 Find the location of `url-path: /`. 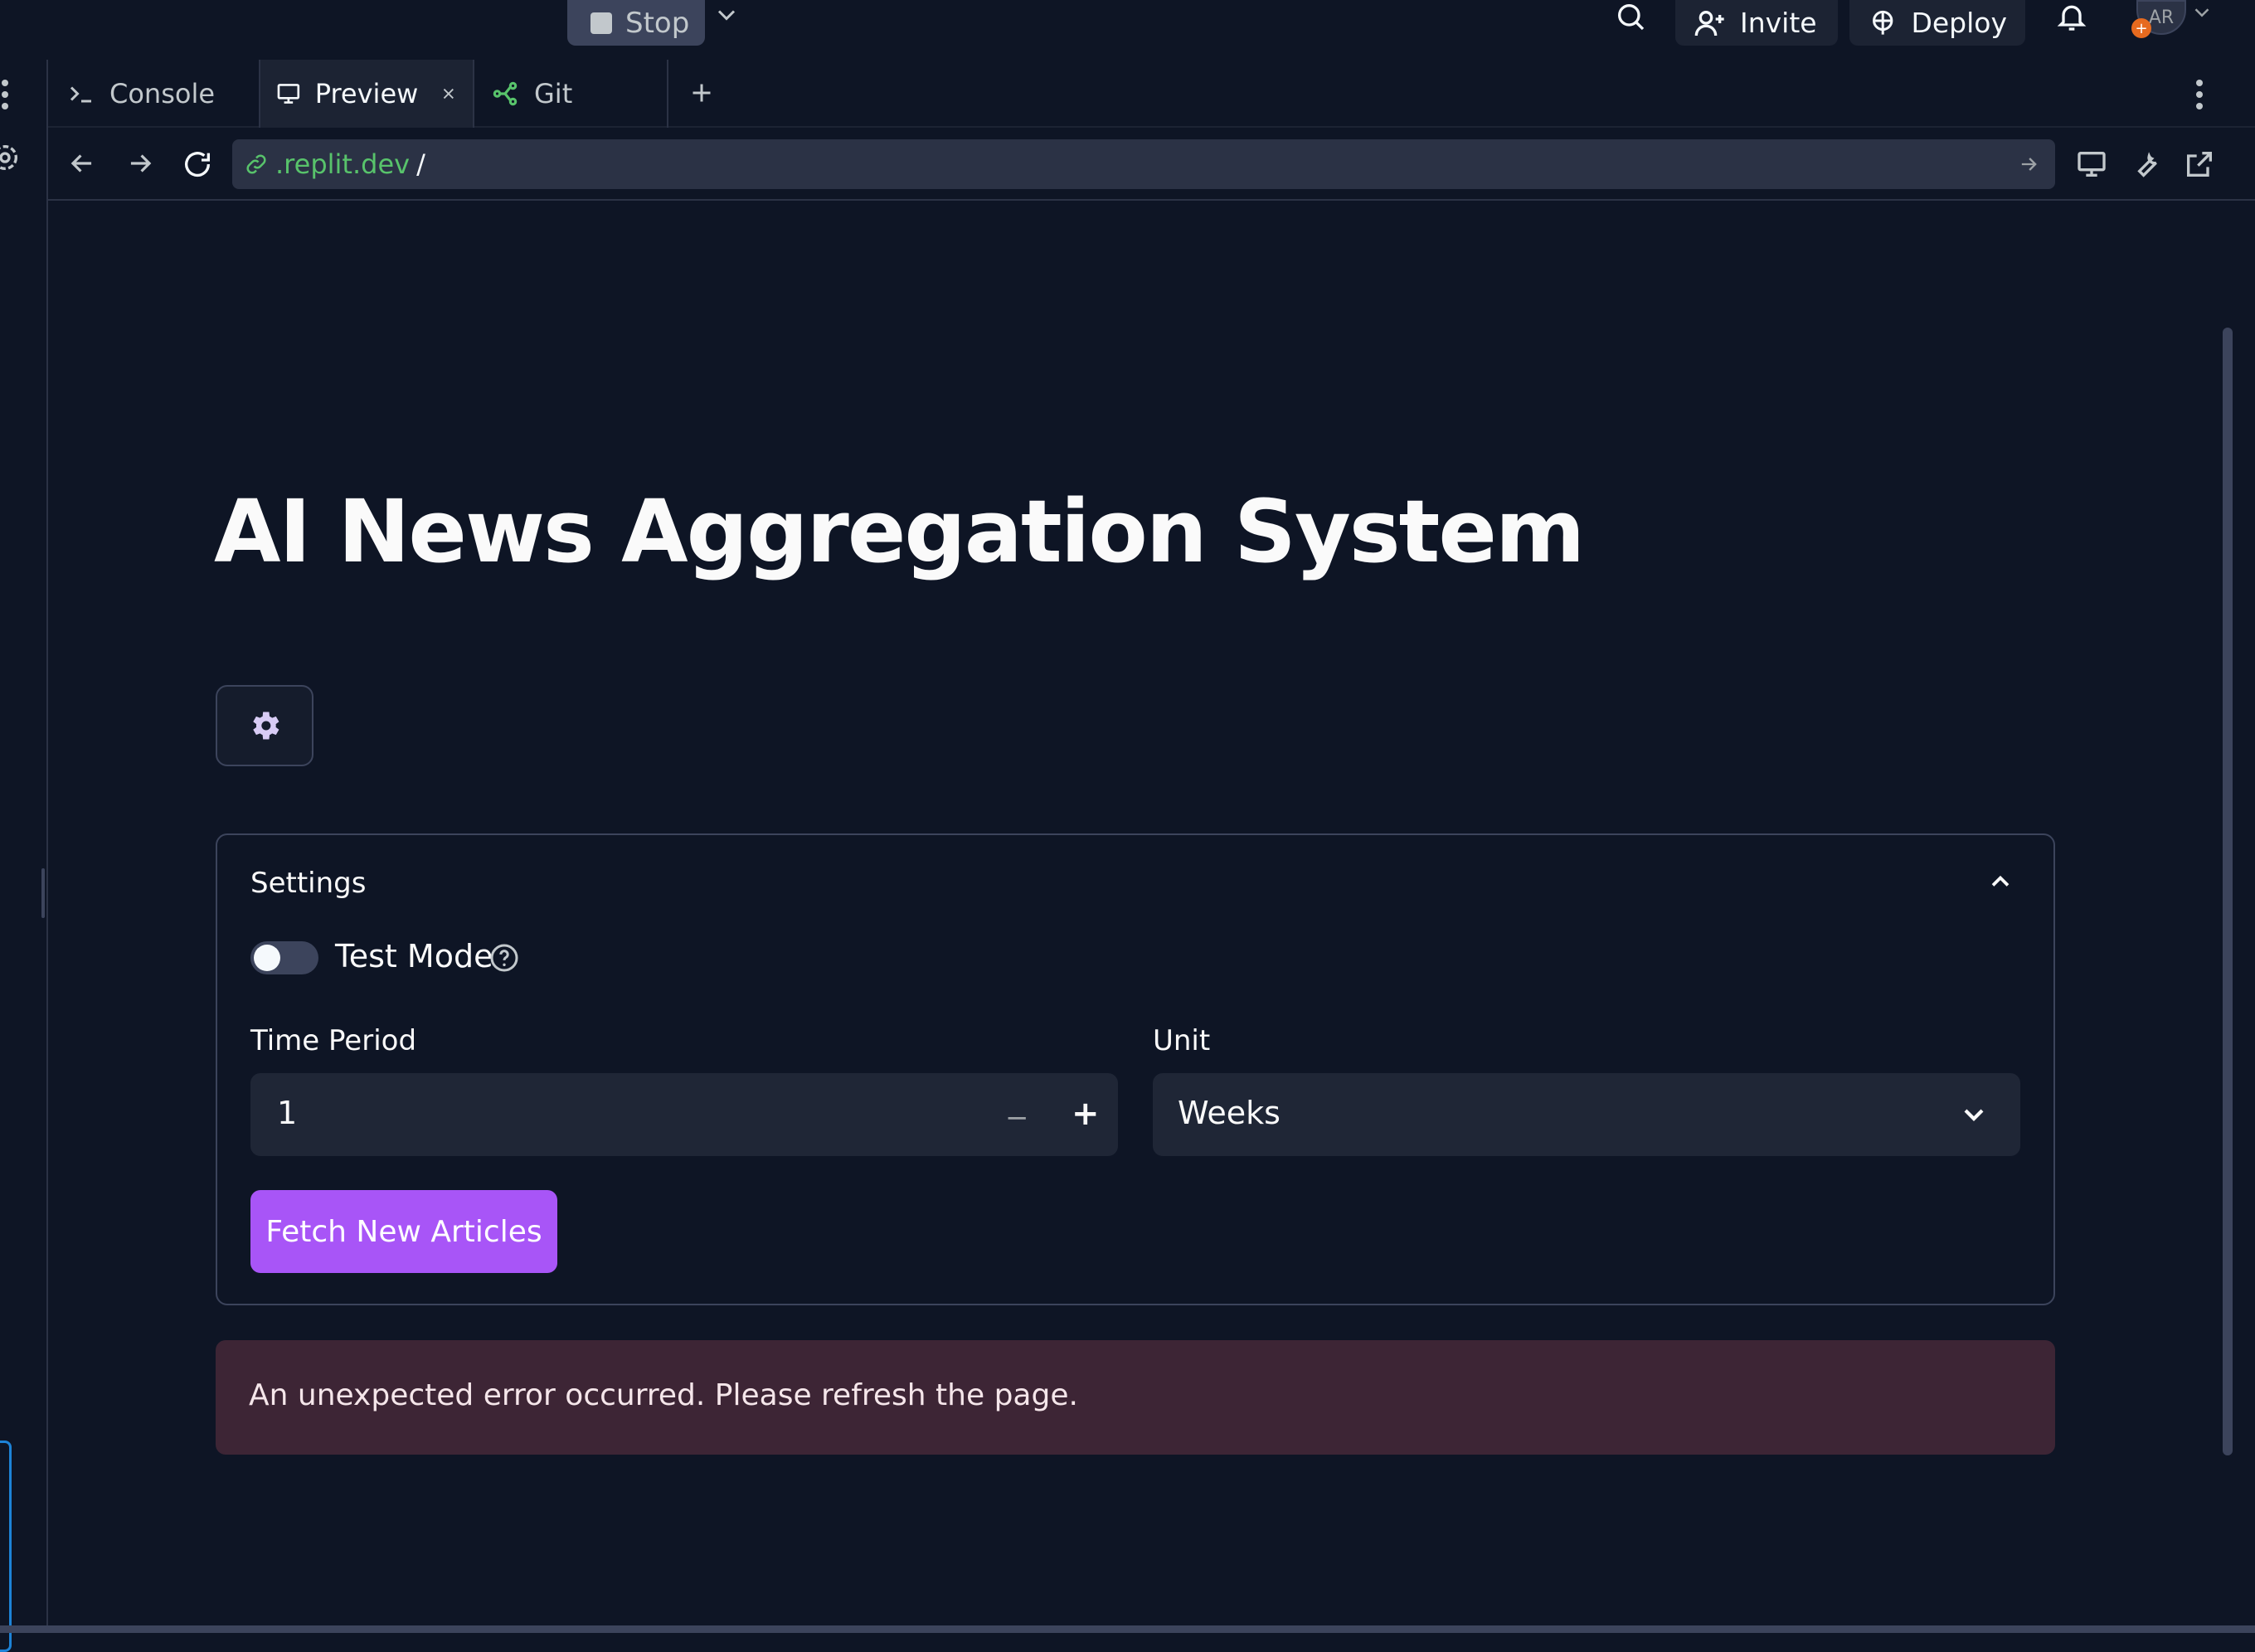

url-path: / is located at coordinates (421, 164).